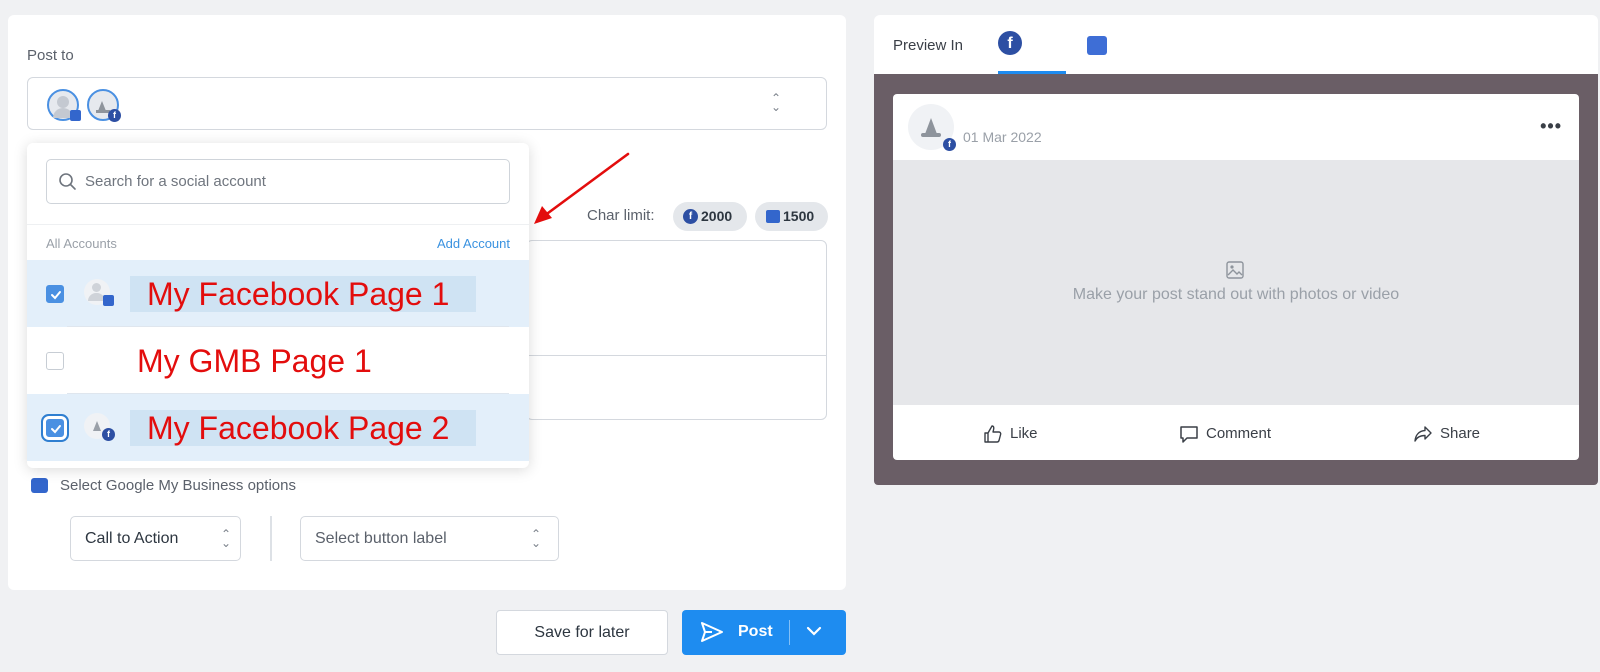 This screenshot has height=672, width=1600. Describe the element at coordinates (932, 127) in the screenshot. I see `page-avatar: f` at that location.